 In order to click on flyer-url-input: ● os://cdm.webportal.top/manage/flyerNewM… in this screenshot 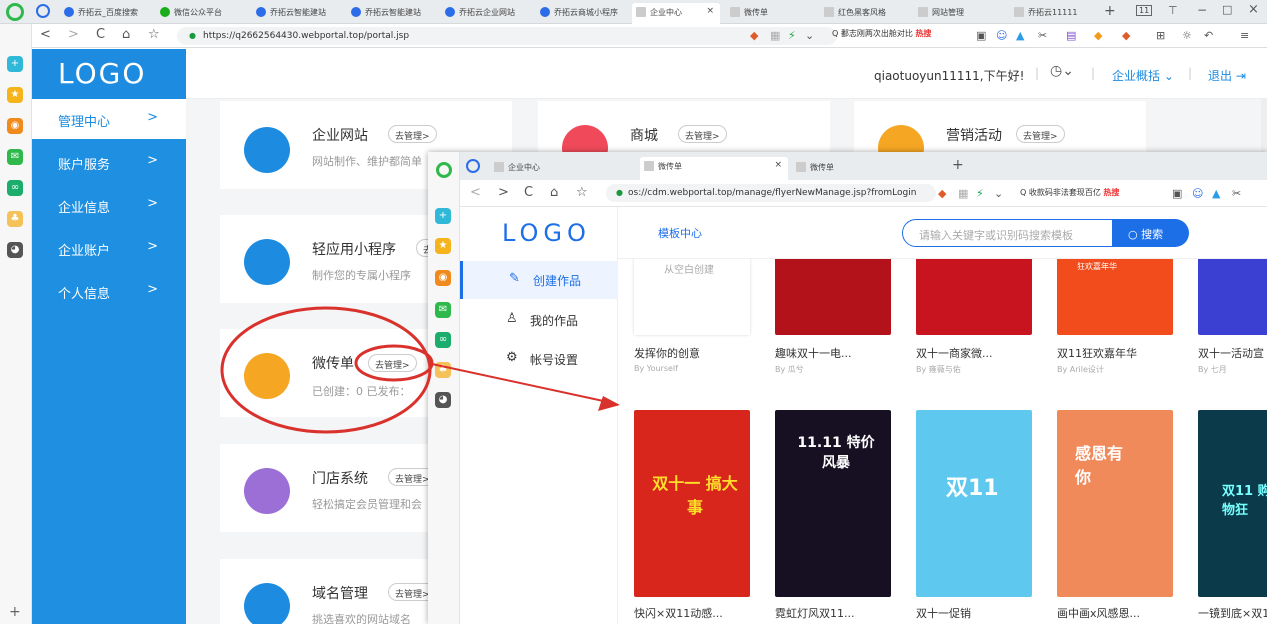, I will do `click(771, 193)`.